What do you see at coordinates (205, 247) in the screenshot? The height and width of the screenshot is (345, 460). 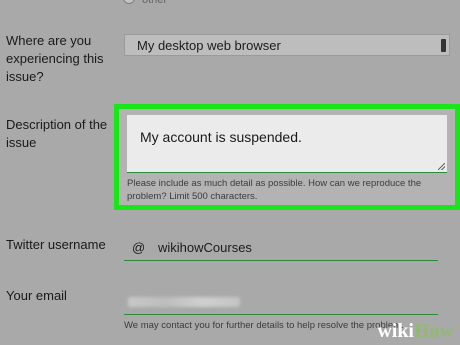 I see `twitter-username-value: wikihowCourses` at bounding box center [205, 247].